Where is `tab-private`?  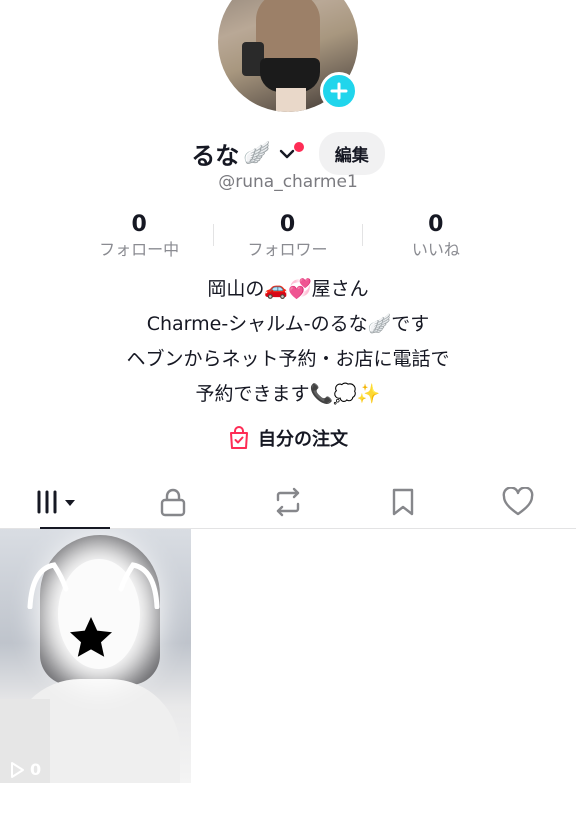
tab-private is located at coordinates (172, 502).